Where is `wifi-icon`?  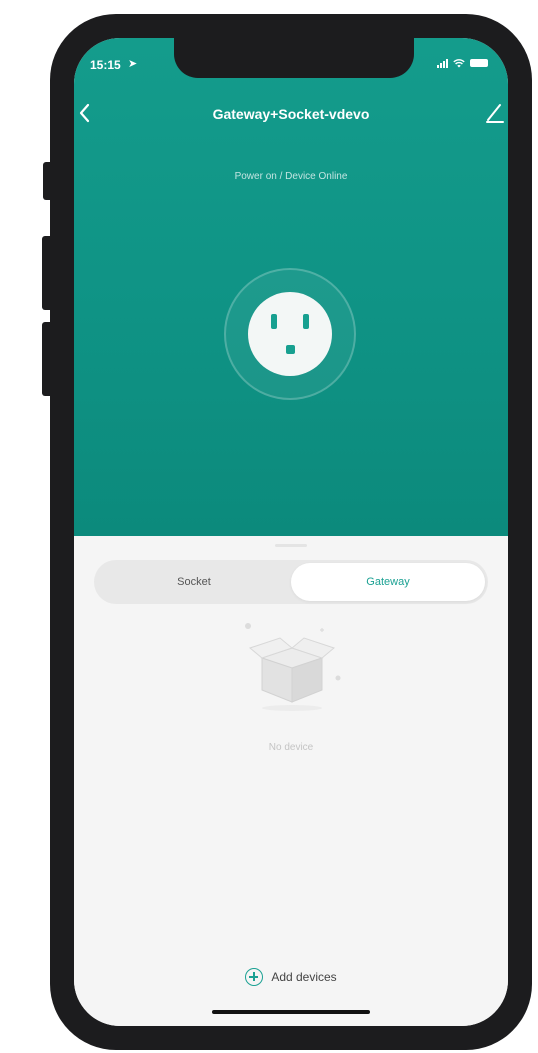 wifi-icon is located at coordinates (459, 63).